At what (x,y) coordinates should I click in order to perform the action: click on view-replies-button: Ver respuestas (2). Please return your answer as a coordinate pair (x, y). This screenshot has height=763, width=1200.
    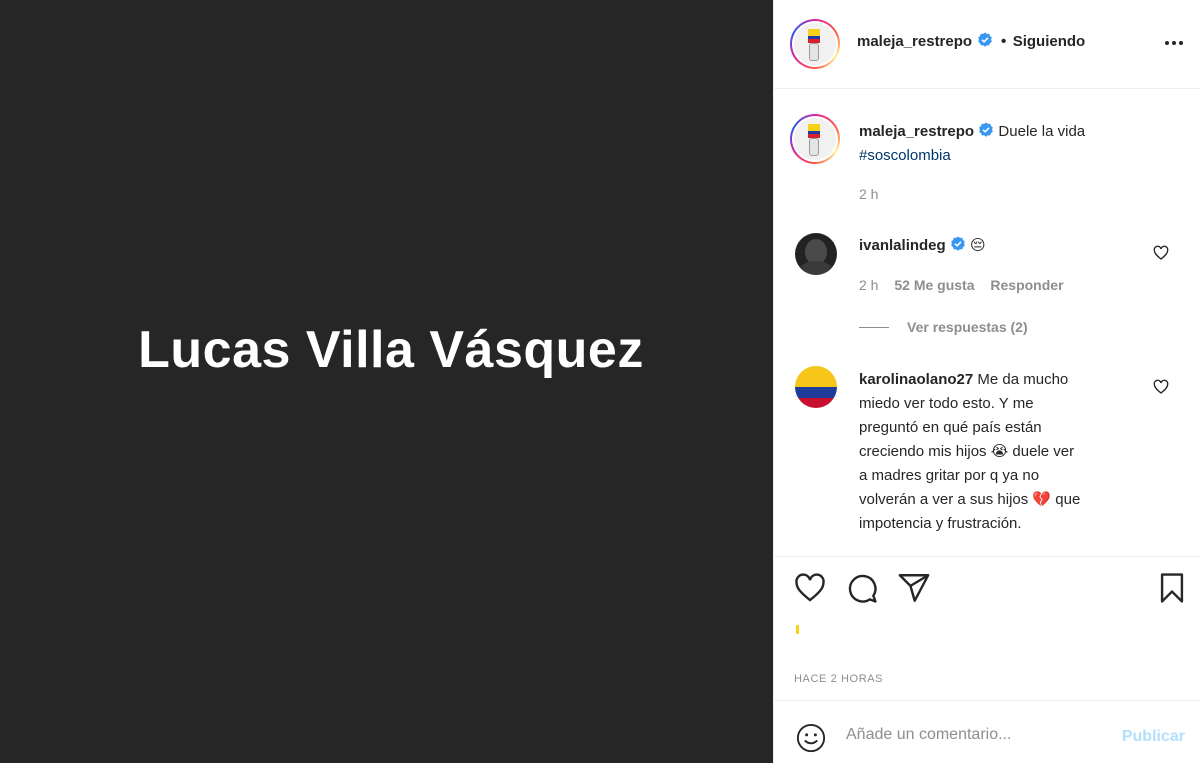
    Looking at the image, I should click on (943, 327).